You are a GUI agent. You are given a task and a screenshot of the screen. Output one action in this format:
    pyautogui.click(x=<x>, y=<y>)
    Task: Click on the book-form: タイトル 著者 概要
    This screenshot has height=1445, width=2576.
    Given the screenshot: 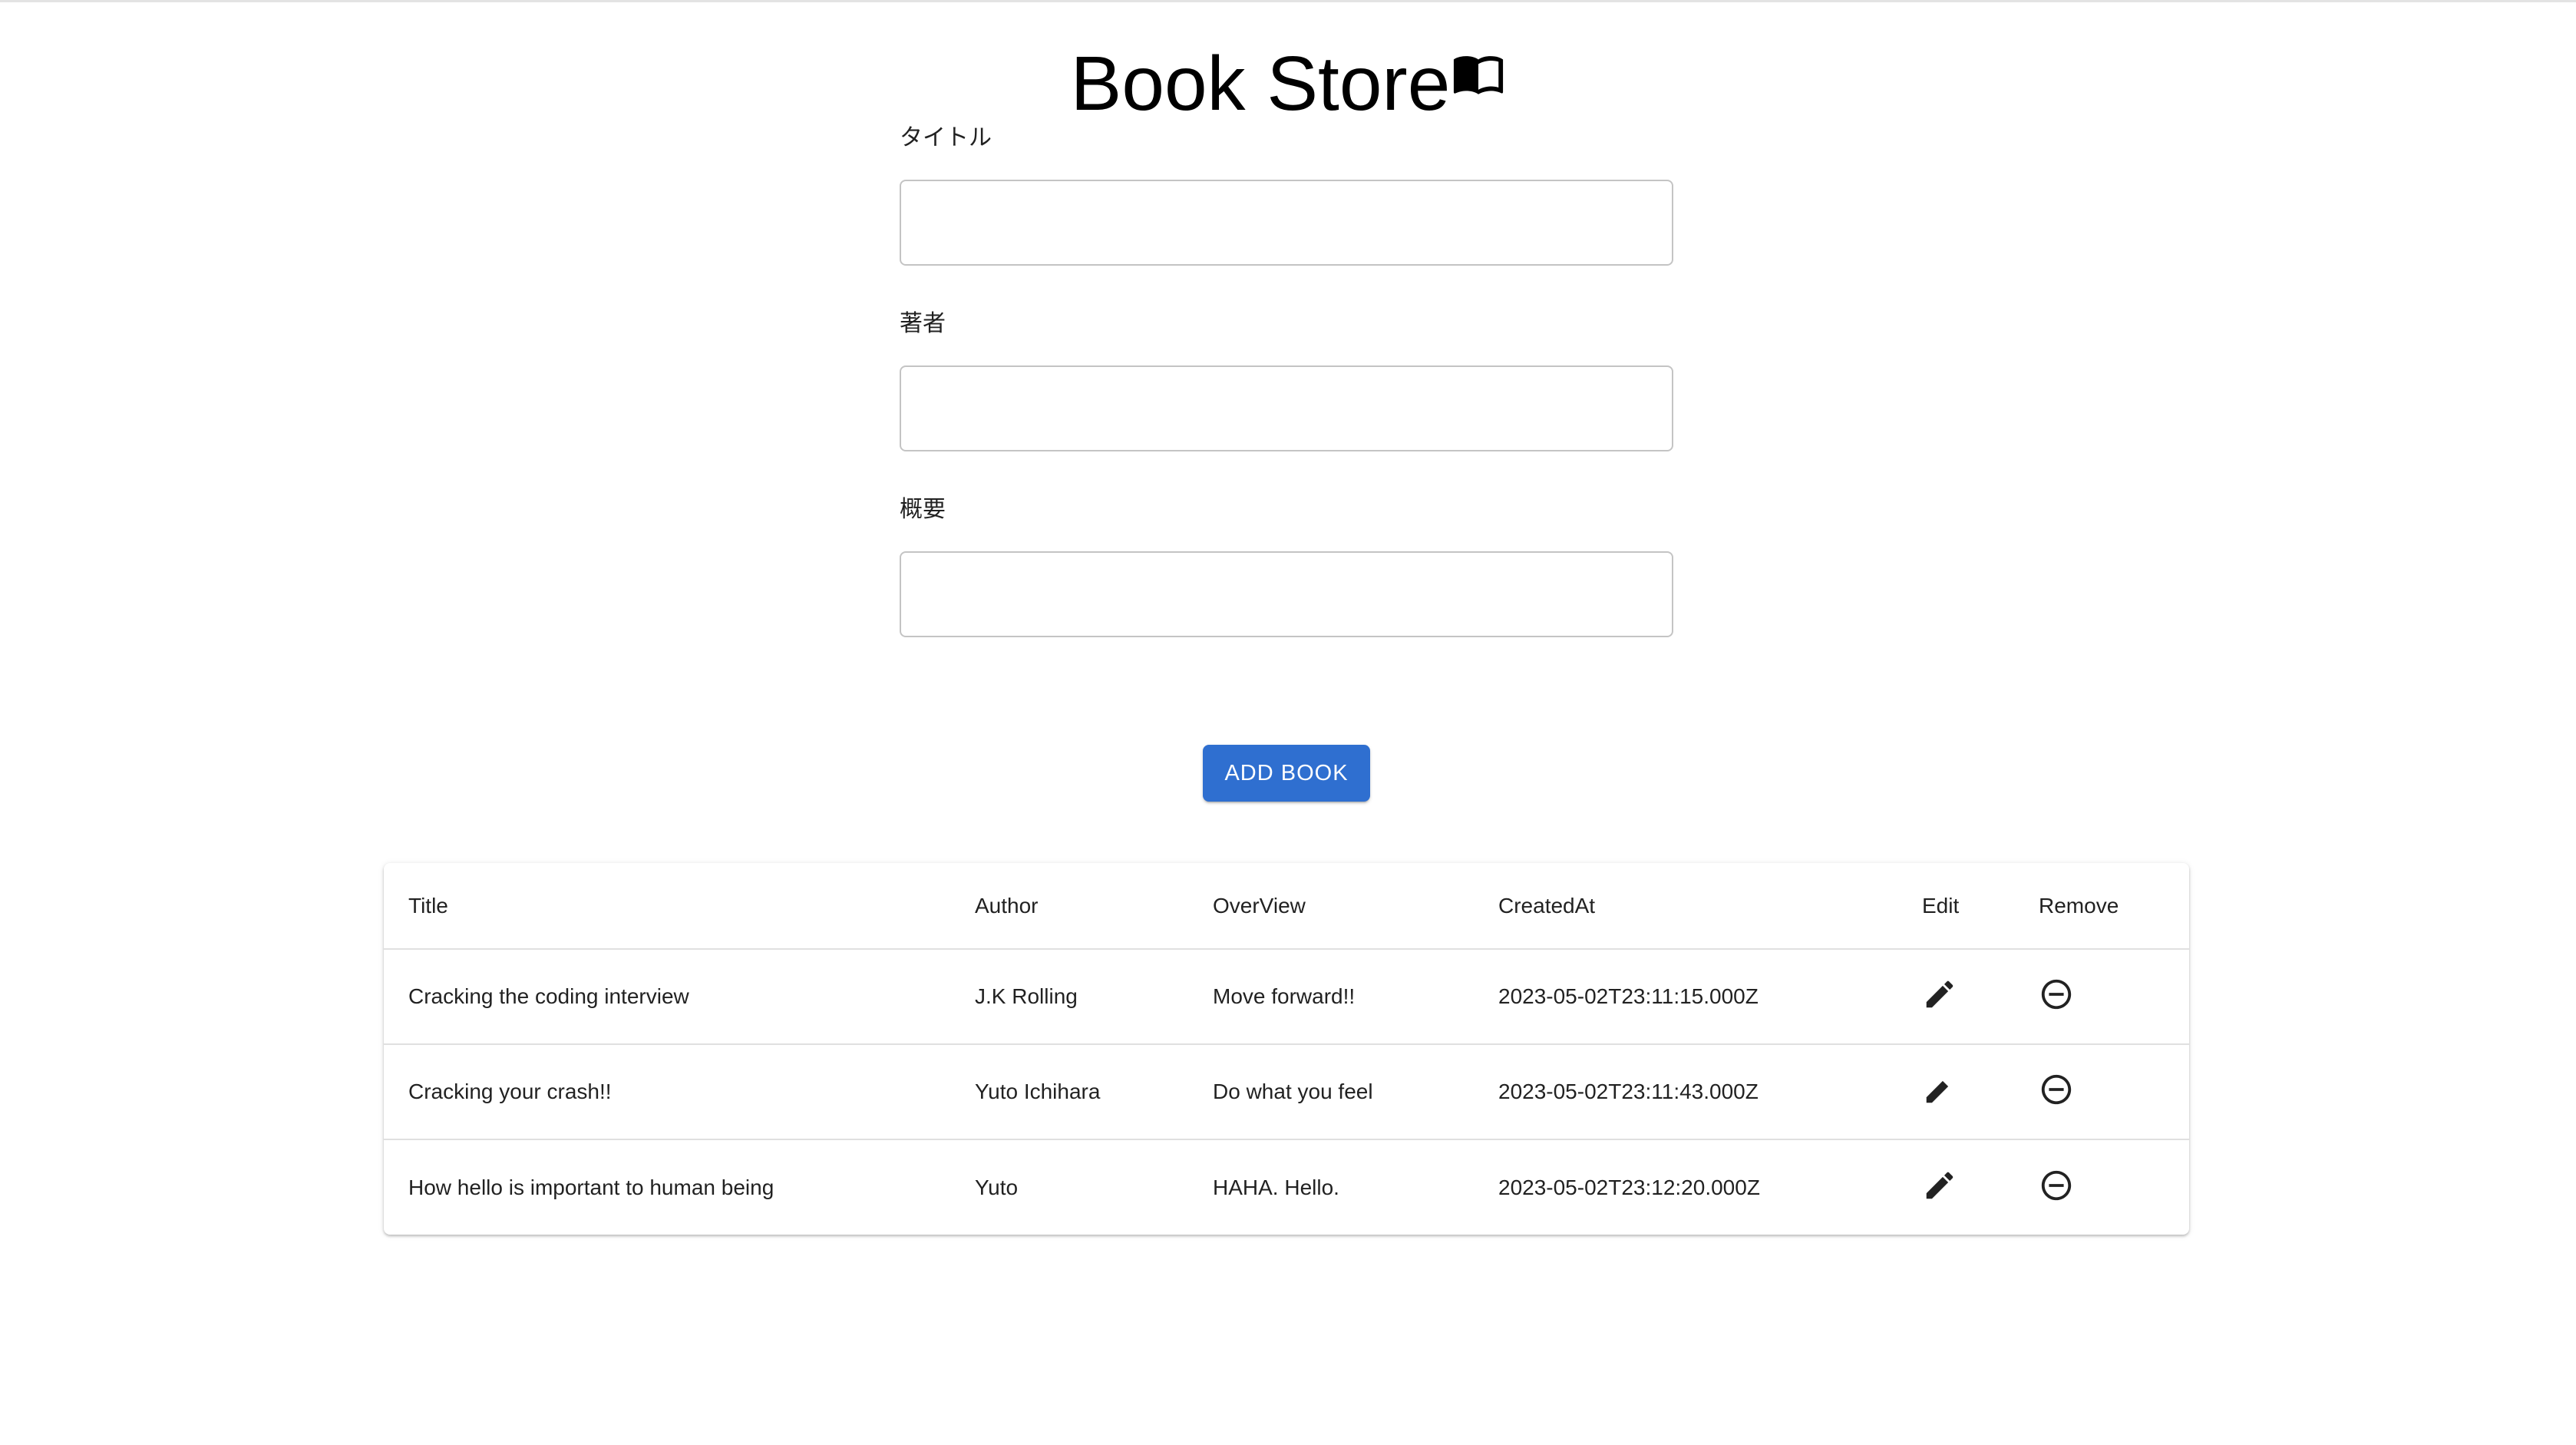 What is the action you would take?
    pyautogui.click(x=1286, y=380)
    